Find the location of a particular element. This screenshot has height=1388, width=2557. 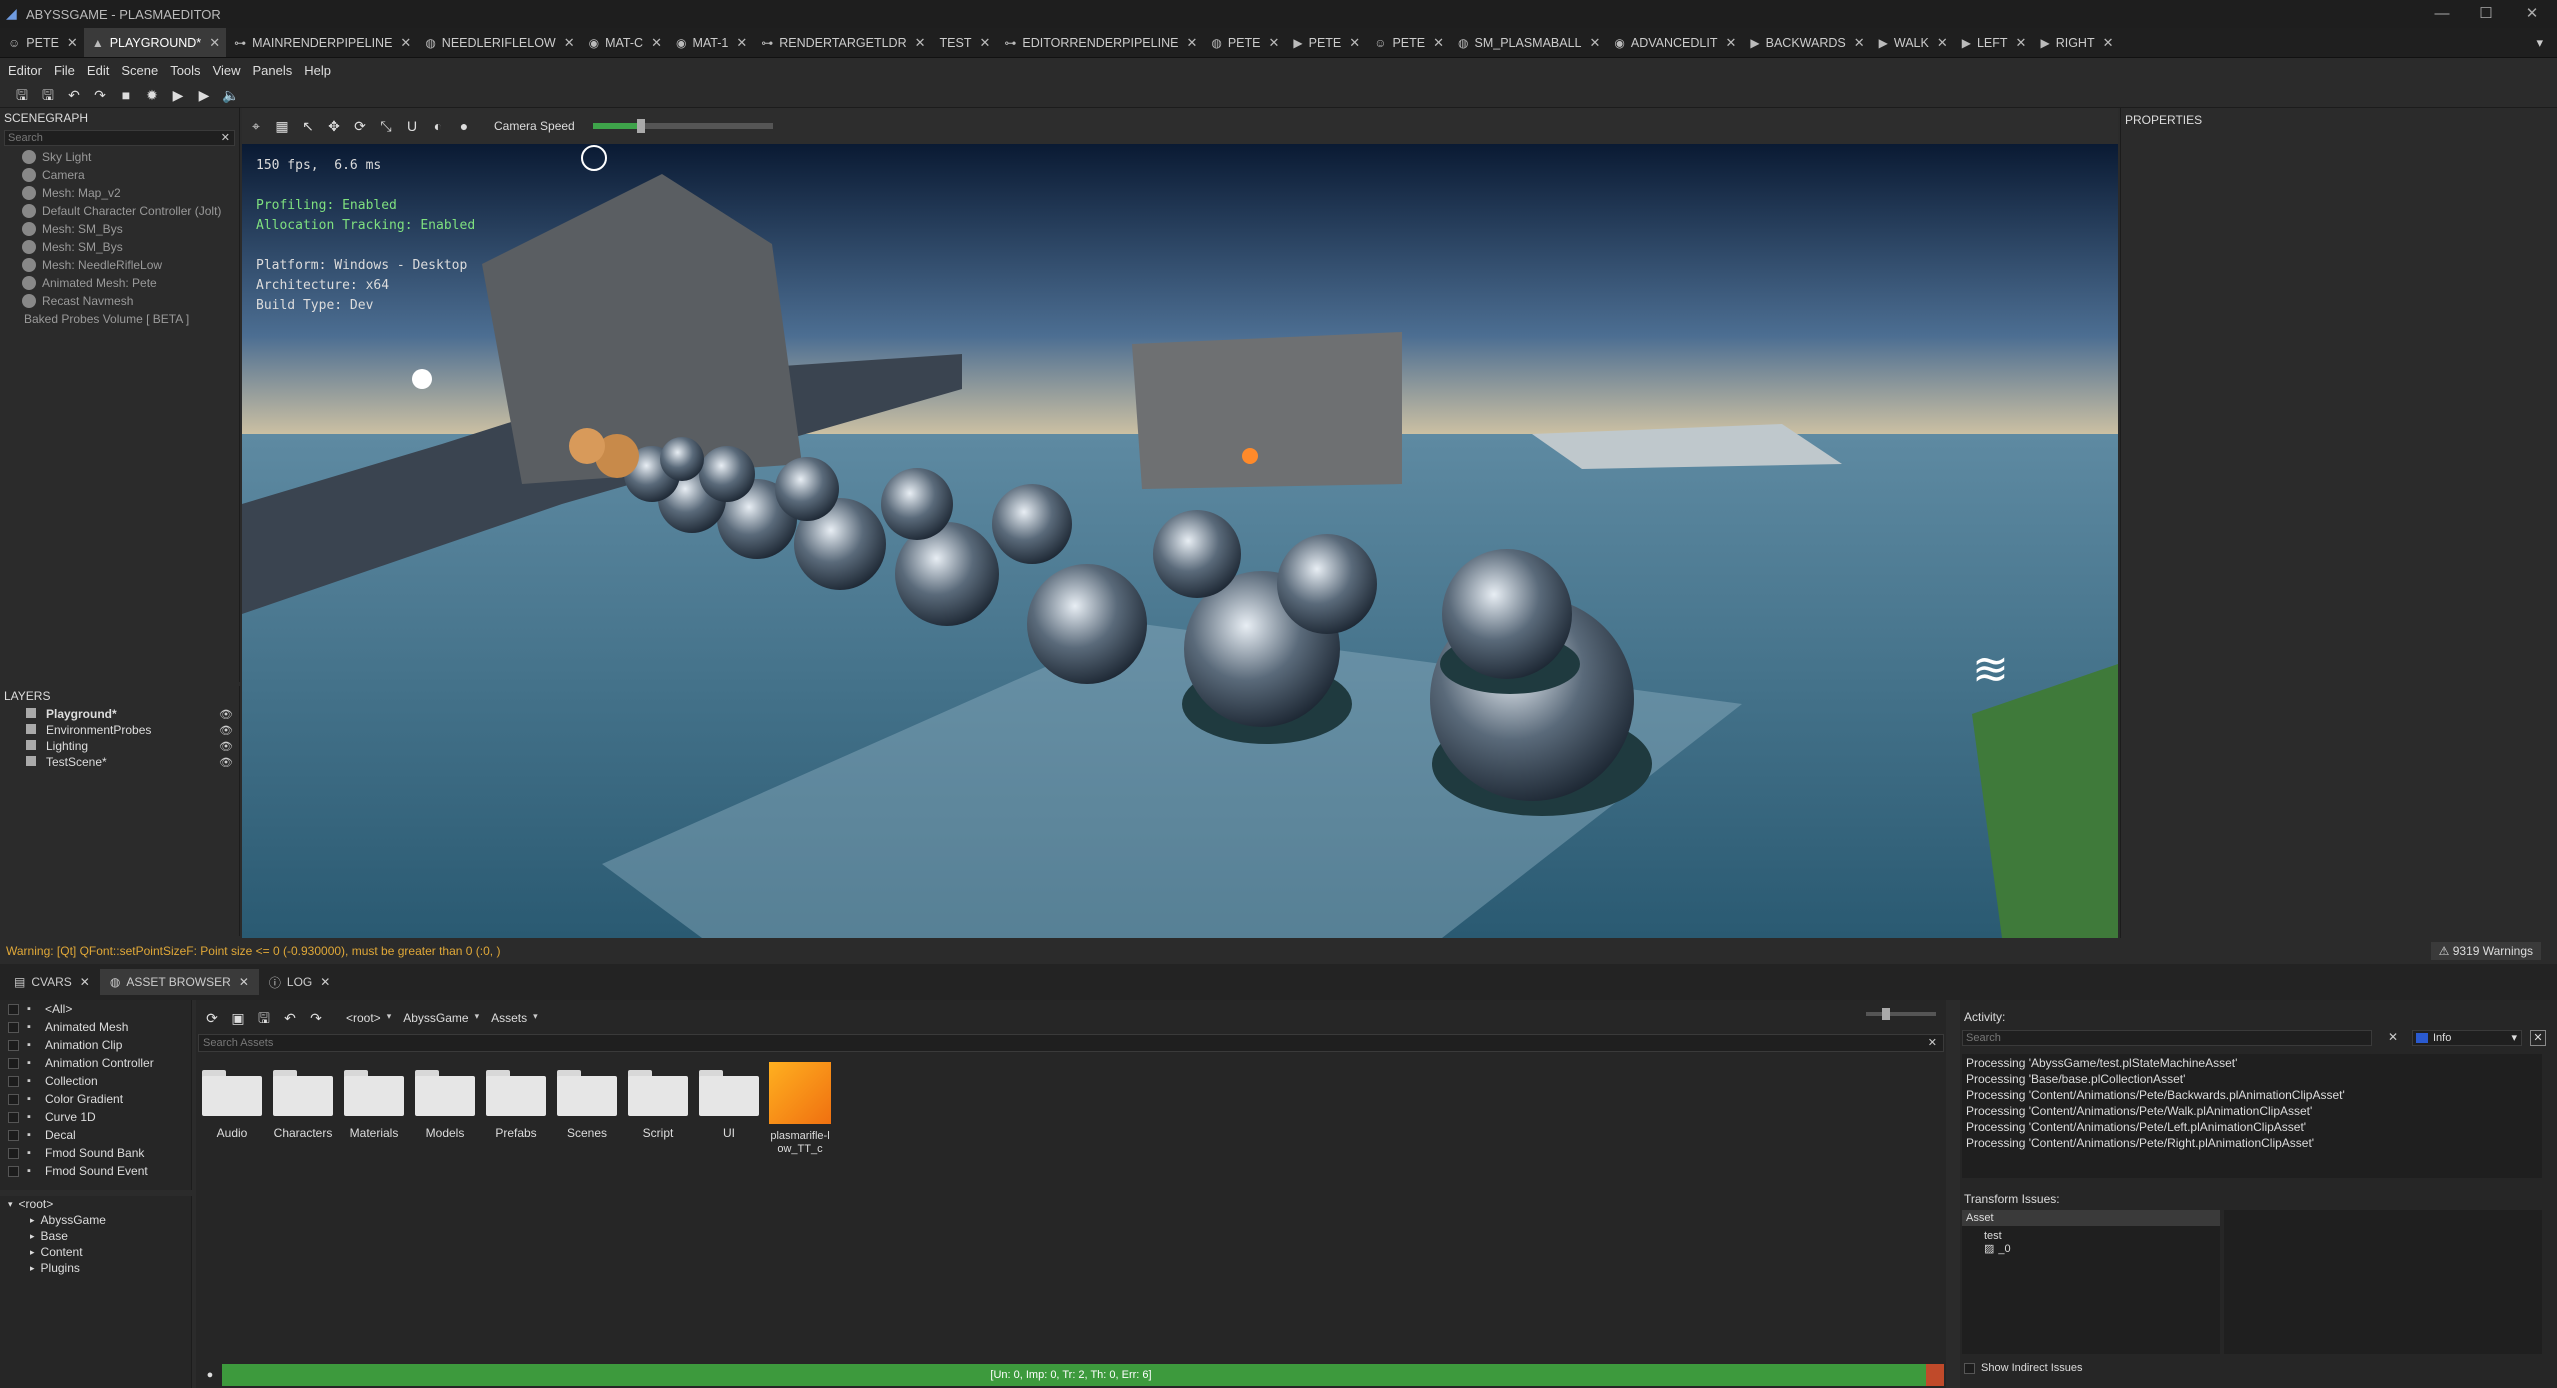

folder-tree-item: ▸ Plugins is located at coordinates (95, 1268).